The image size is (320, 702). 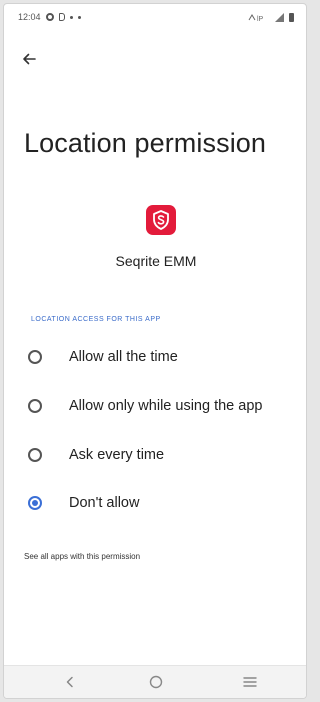 I want to click on option-allow-all-the-time: Allow all the time, so click(x=155, y=357).